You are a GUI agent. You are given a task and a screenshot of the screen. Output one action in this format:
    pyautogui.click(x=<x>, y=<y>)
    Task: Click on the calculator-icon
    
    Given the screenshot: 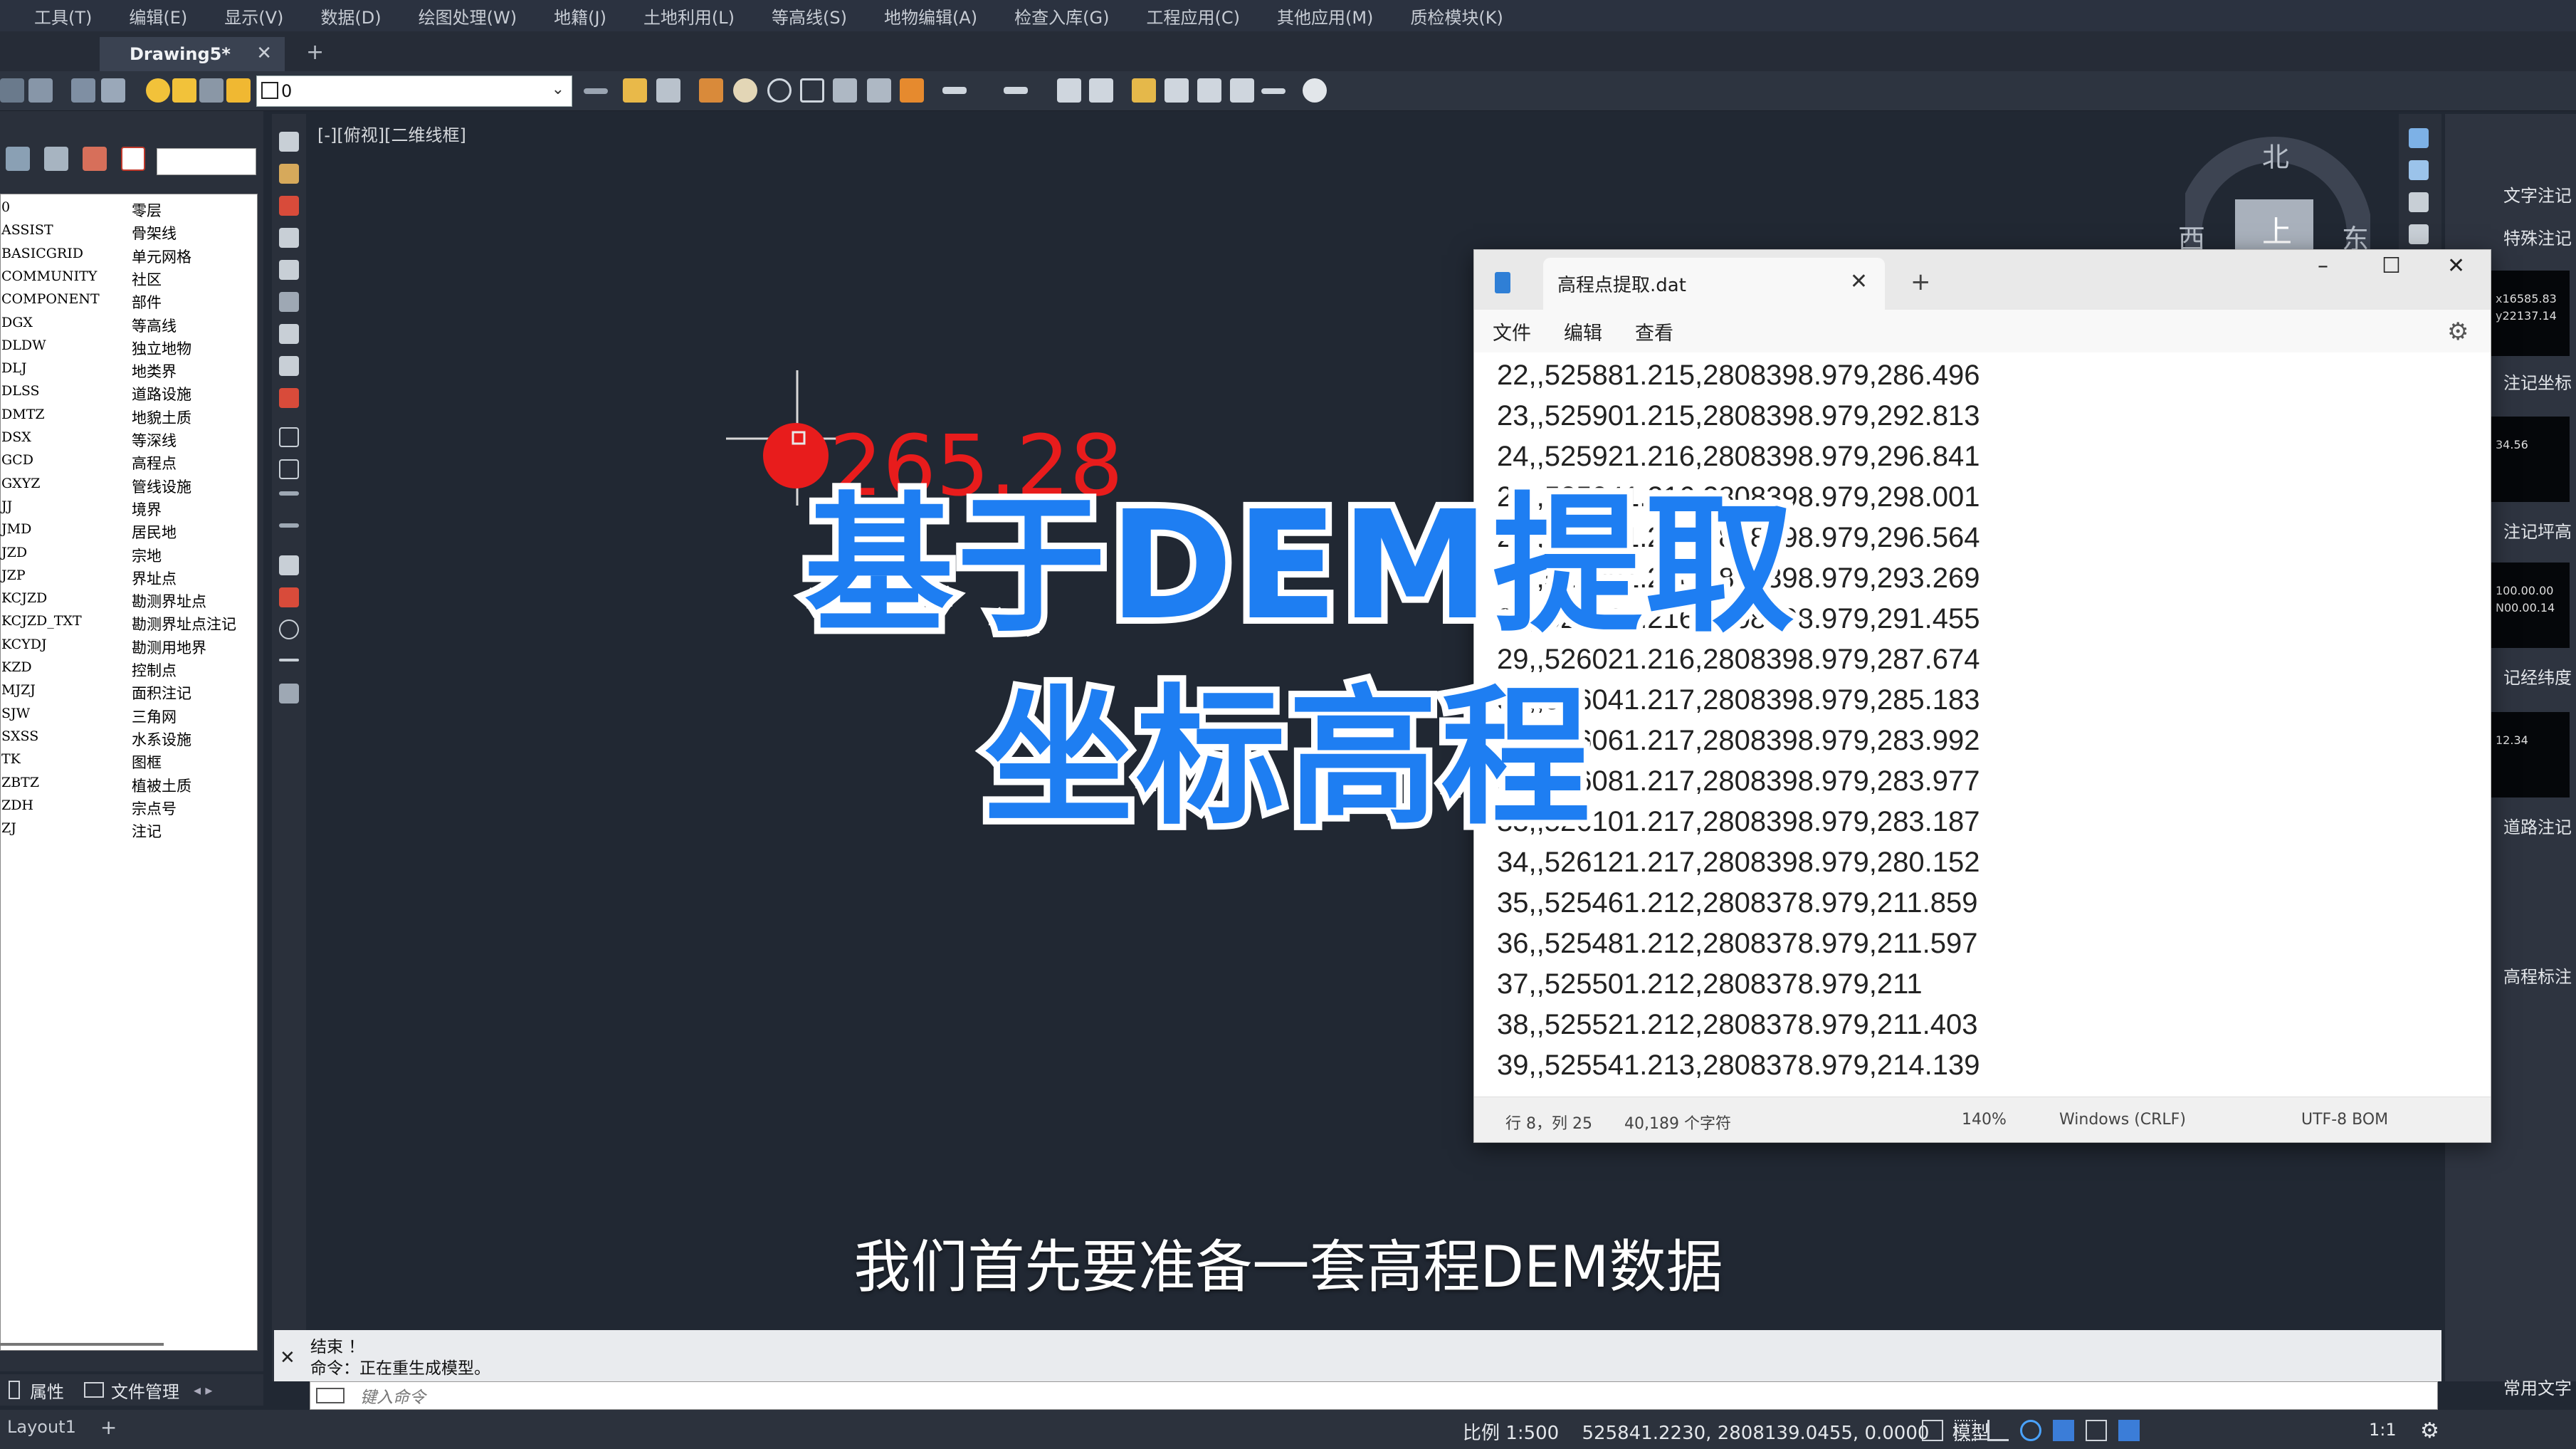 What is the action you would take?
    pyautogui.click(x=1101, y=90)
    